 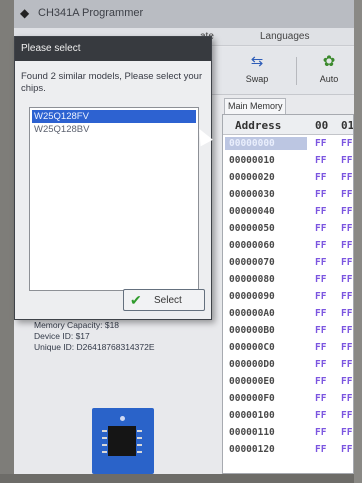 I want to click on memory-row: 00000110 FF FF, so click(x=288, y=432).